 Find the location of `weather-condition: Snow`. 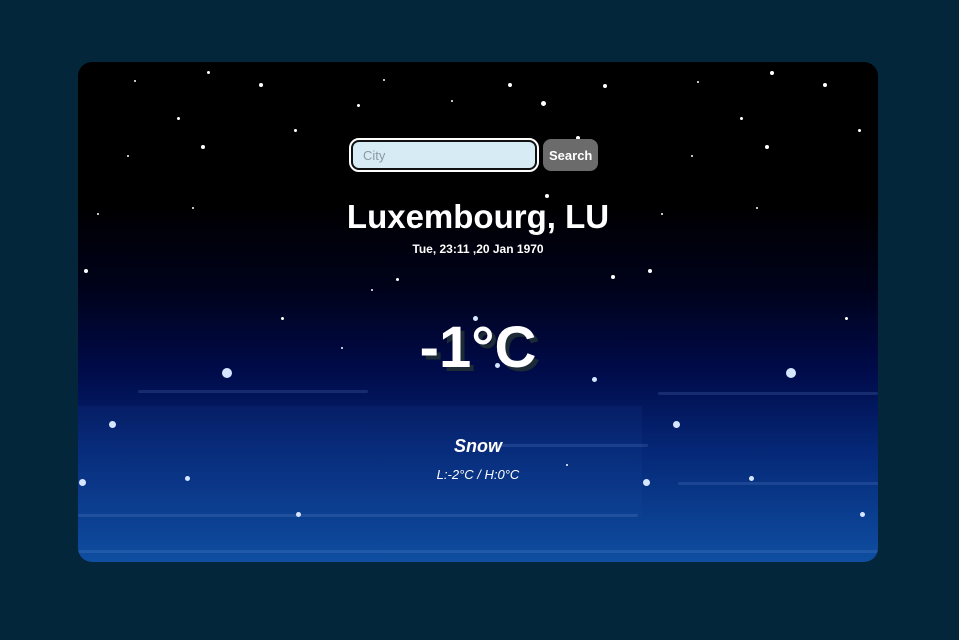

weather-condition: Snow is located at coordinates (478, 446).